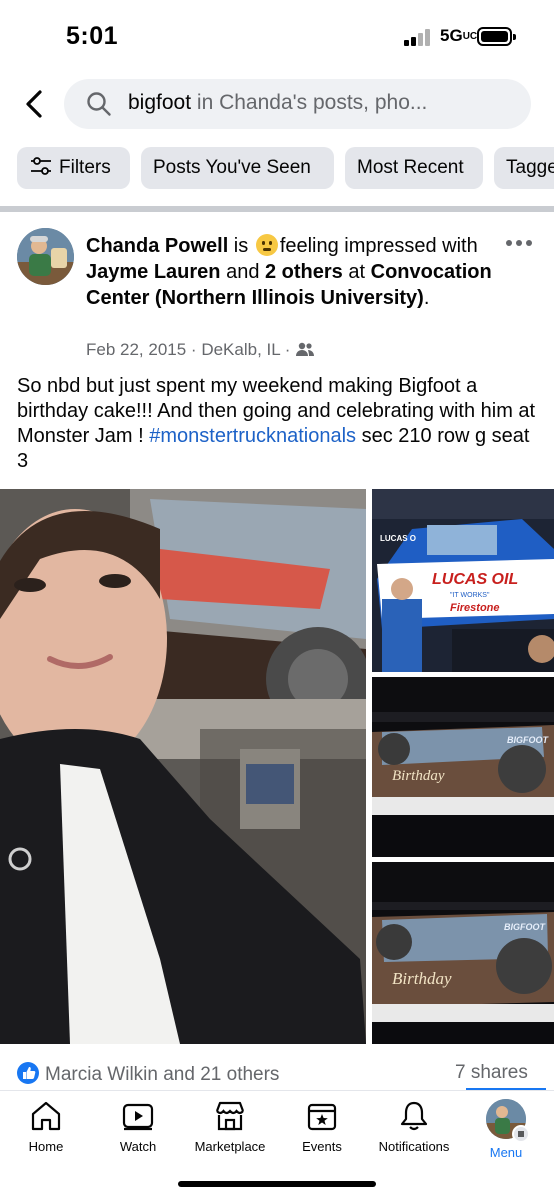 This screenshot has width=554, height=1200. Describe the element at coordinates (277, 36) in the screenshot. I see `status-bar: 5:01 5GUC` at that location.